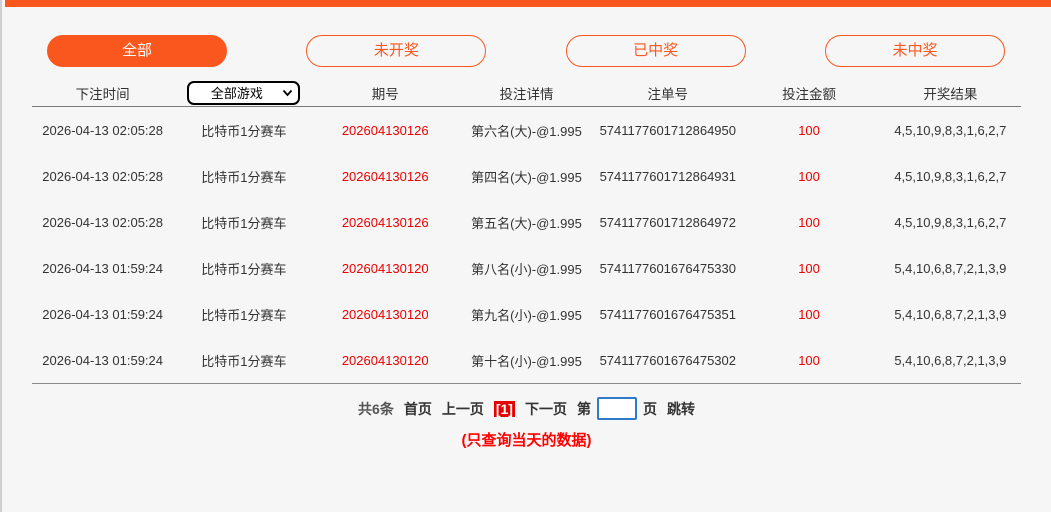 This screenshot has height=517, width=1051. I want to click on bet-detail-cell: 第六名(大)-@1.995, so click(526, 131).